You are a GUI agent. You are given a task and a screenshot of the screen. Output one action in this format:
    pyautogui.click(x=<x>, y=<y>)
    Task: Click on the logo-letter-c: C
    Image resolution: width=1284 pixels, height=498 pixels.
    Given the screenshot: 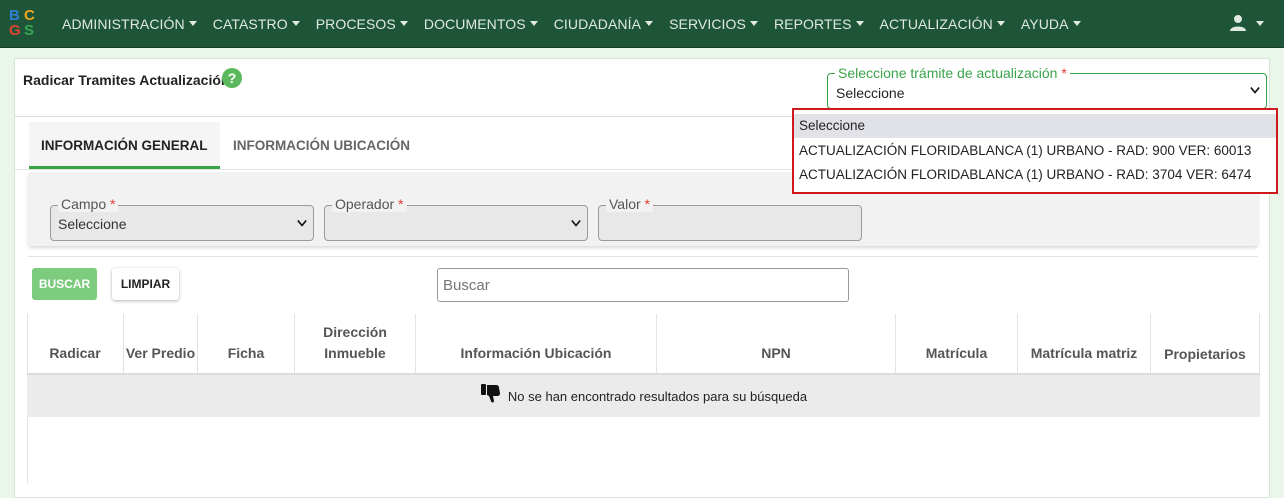 What is the action you would take?
    pyautogui.click(x=29, y=15)
    